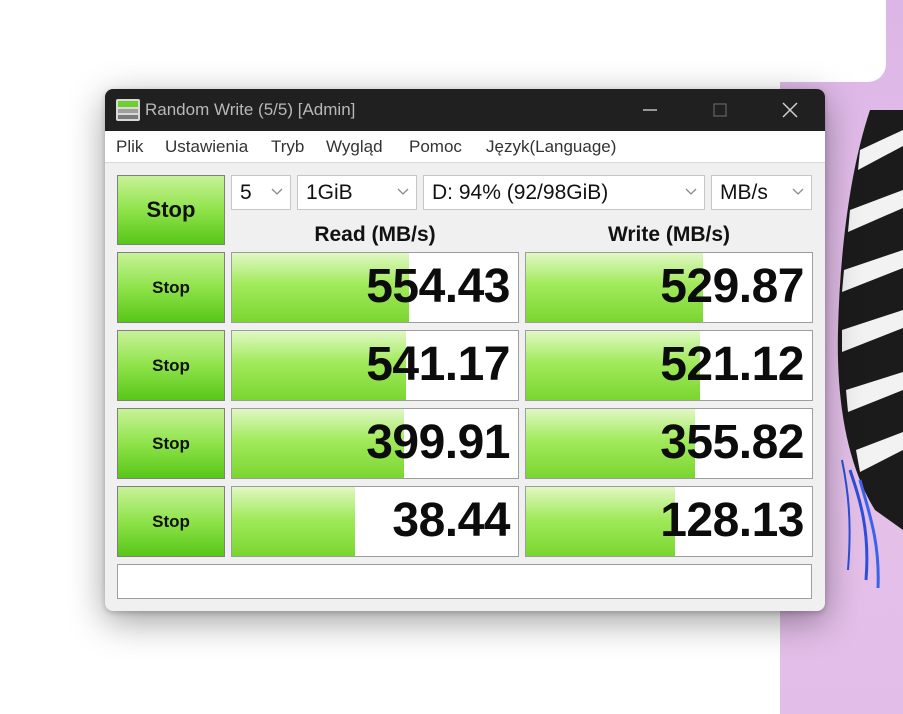 The width and height of the screenshot is (903, 714). Describe the element at coordinates (744, 192) in the screenshot. I see `unit-value: MB/s` at that location.